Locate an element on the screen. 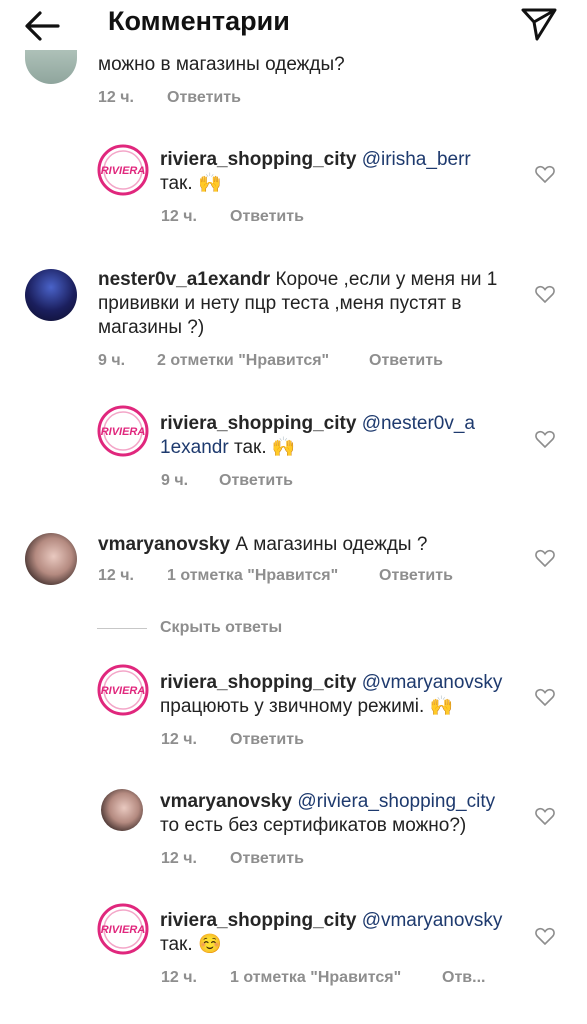  mention-link: @riviera_shopping_city is located at coordinates (396, 801).